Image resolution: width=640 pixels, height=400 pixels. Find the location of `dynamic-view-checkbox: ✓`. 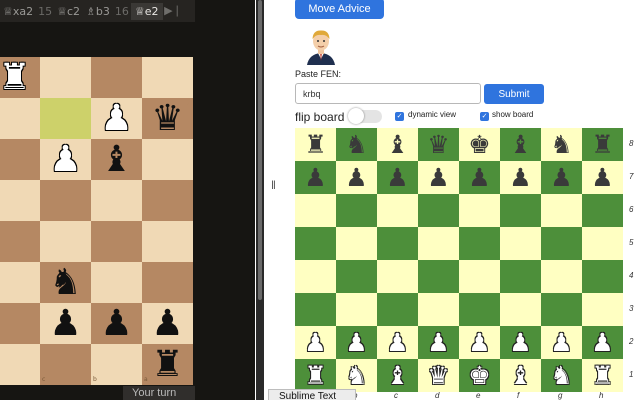

dynamic-view-checkbox: ✓ is located at coordinates (399, 116).